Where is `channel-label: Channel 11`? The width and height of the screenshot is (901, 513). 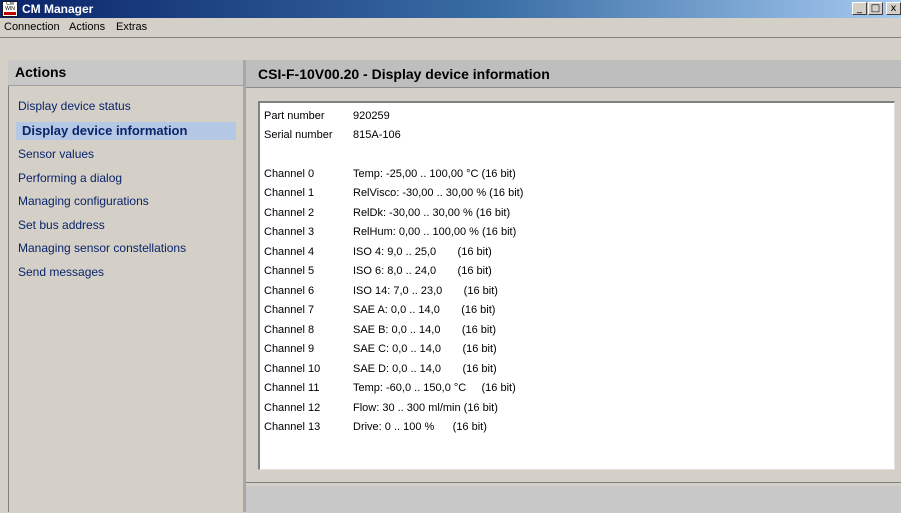
channel-label: Channel 11 is located at coordinates (292, 388).